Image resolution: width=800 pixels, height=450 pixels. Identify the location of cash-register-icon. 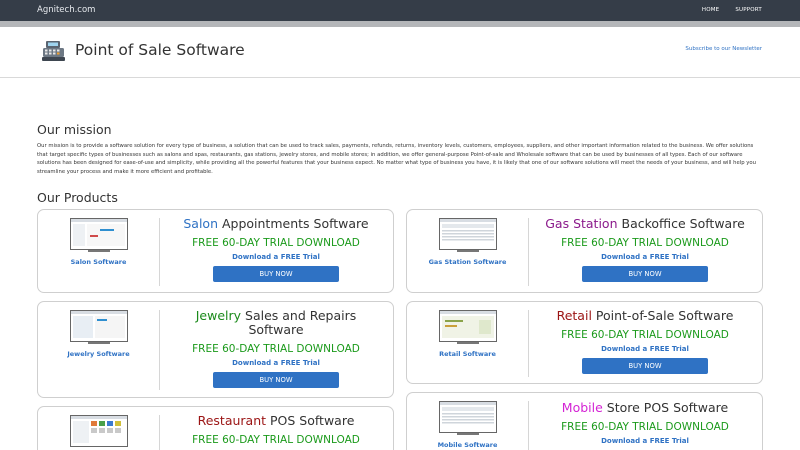
(53, 51).